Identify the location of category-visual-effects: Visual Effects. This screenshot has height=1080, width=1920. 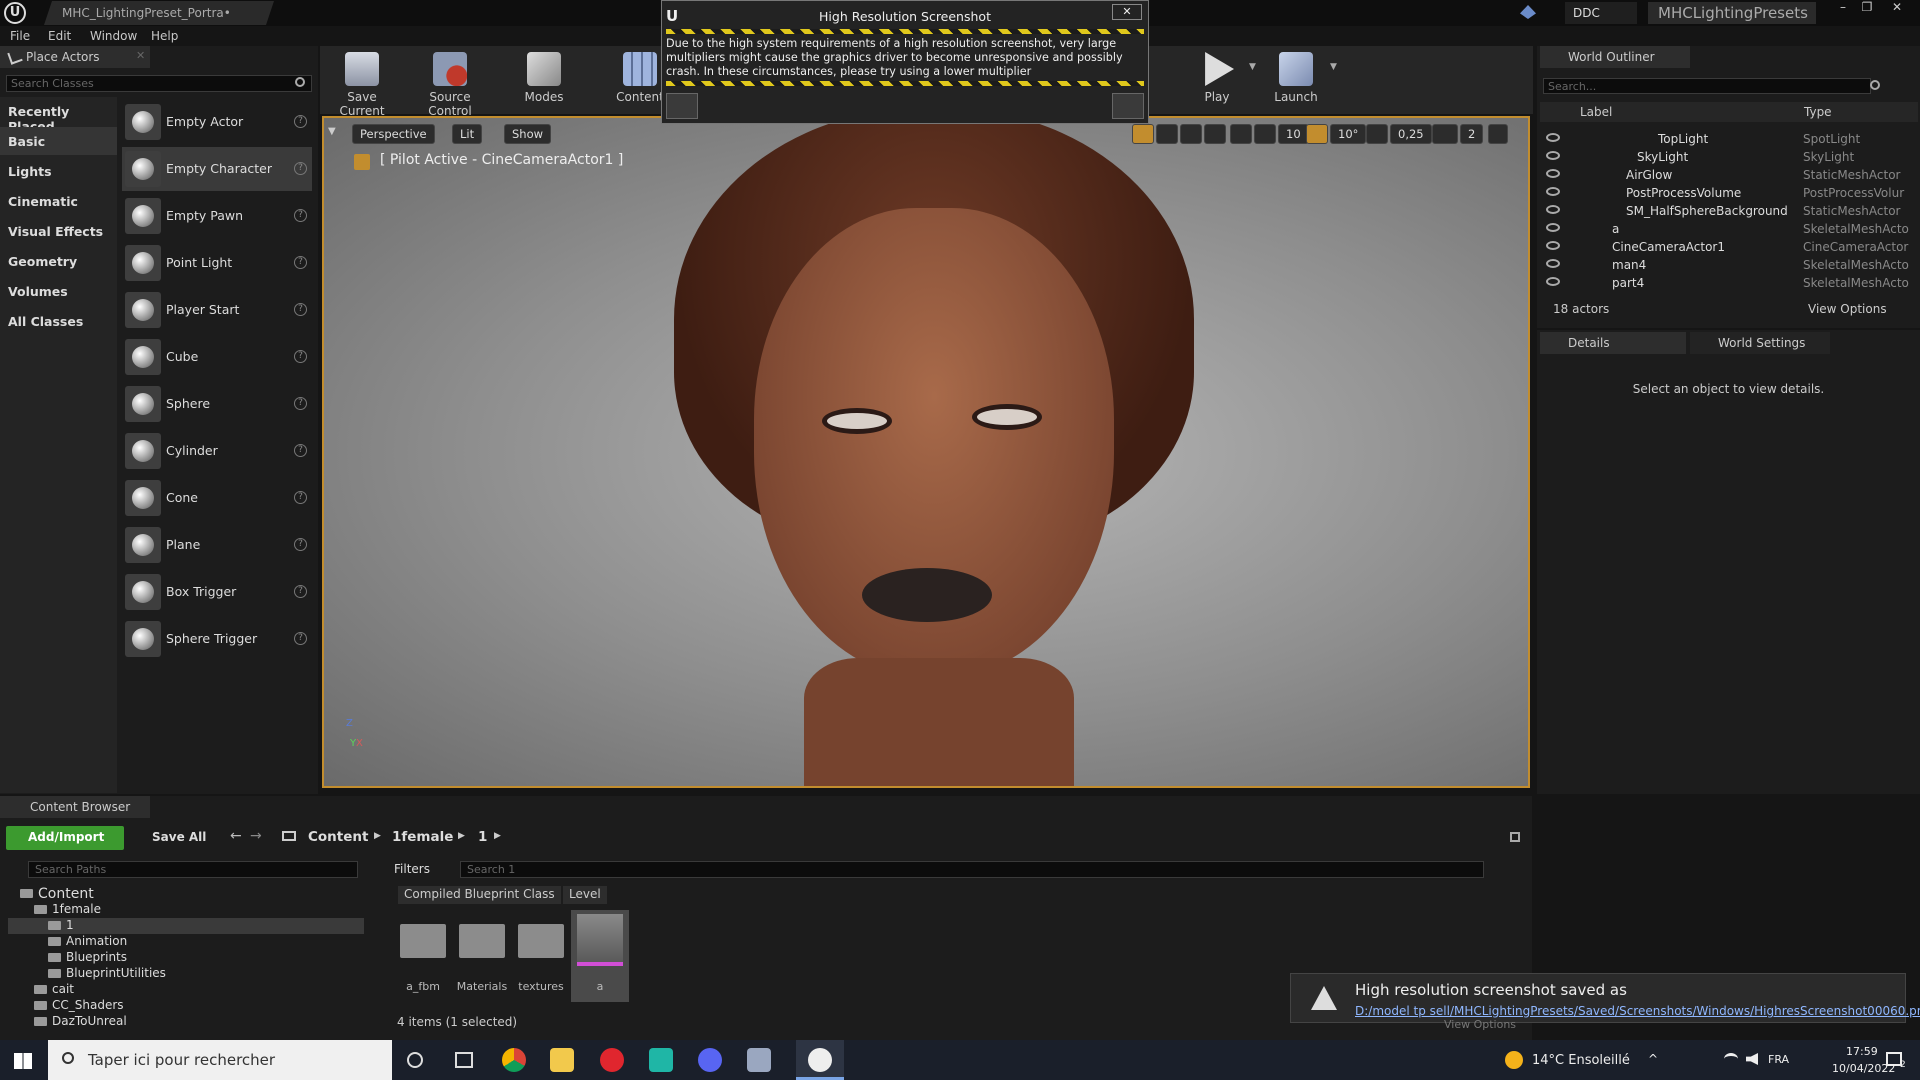
(58, 231).